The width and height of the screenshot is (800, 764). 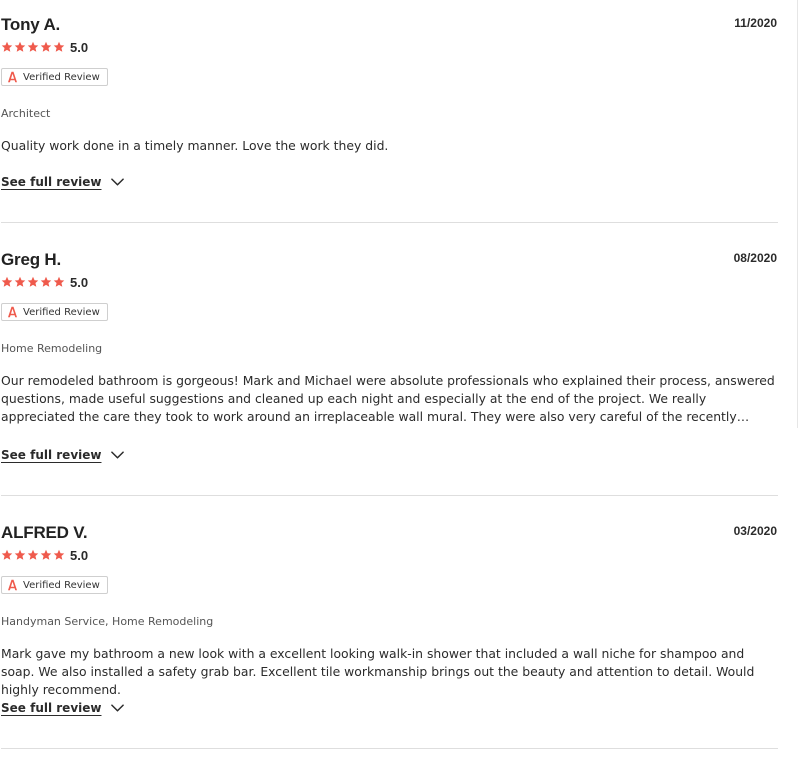 What do you see at coordinates (755, 23) in the screenshot?
I see `review-date: 11/2020` at bounding box center [755, 23].